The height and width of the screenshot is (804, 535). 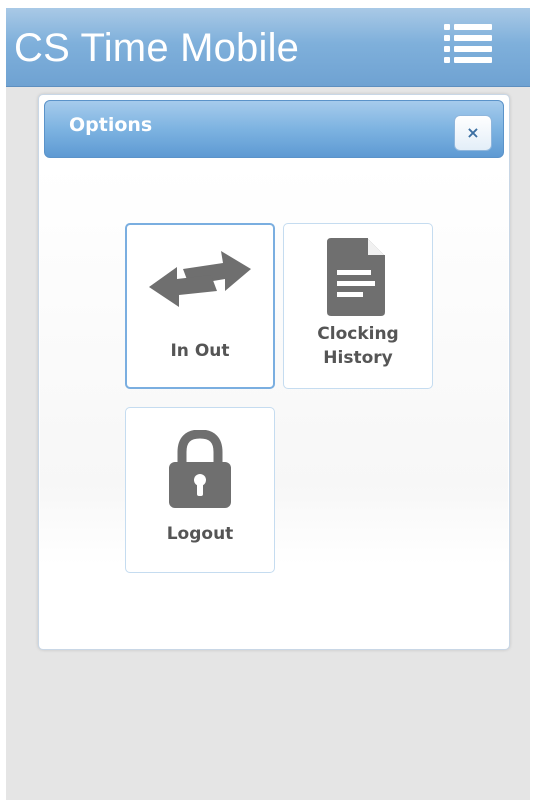 What do you see at coordinates (111, 125) in the screenshot?
I see `dialog-title: Options` at bounding box center [111, 125].